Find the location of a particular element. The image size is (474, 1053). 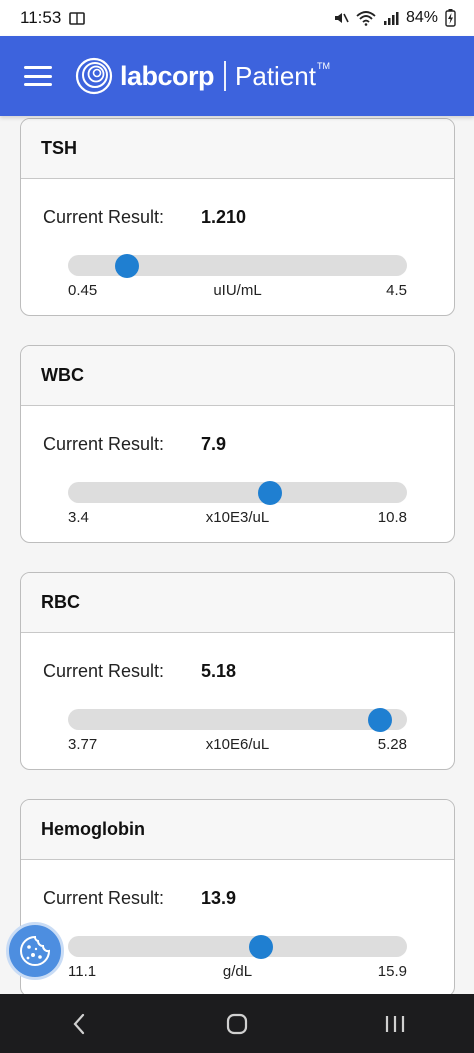

result-body: Current Result: 5.18 3.77 x10E6/uL 5.28 is located at coordinates (237, 701).